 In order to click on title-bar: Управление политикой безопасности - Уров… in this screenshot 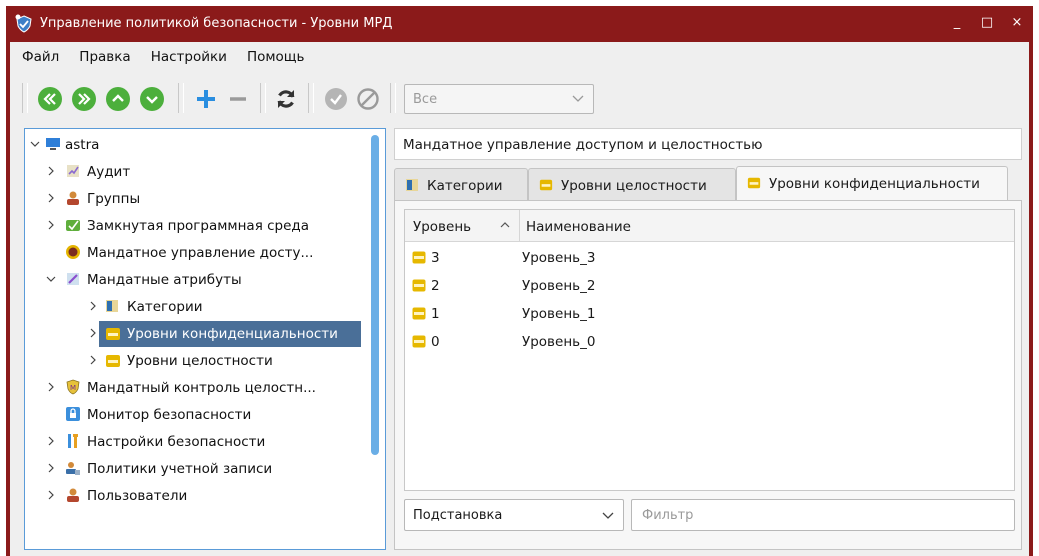, I will do `click(519, 24)`.